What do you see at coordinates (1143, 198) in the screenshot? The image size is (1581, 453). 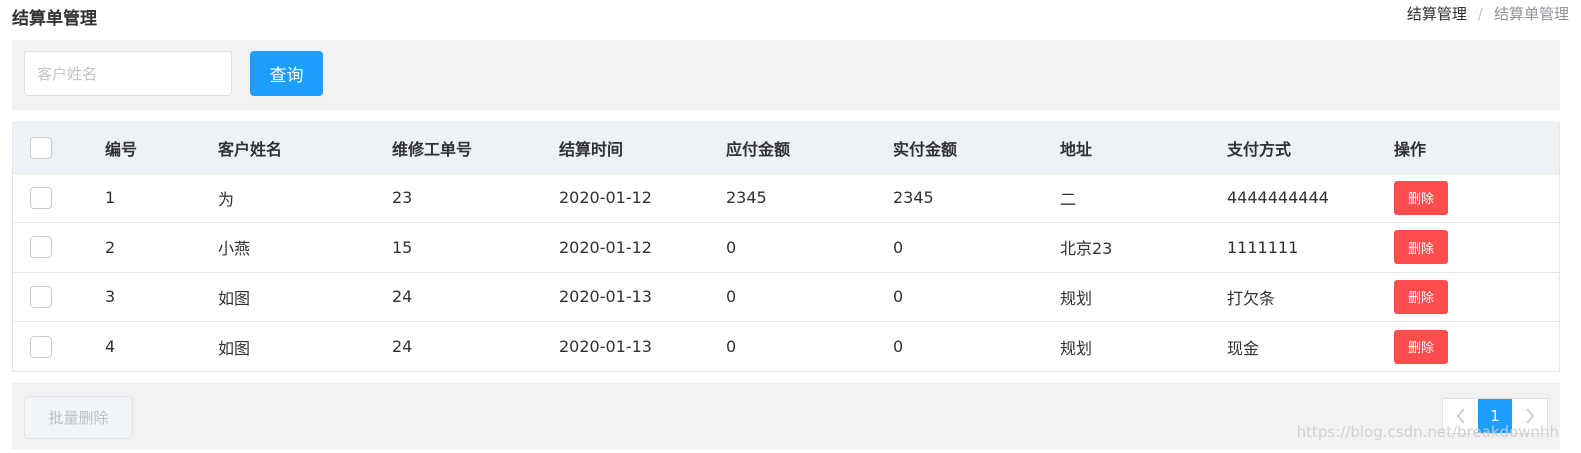 I see `cell-address: 二` at bounding box center [1143, 198].